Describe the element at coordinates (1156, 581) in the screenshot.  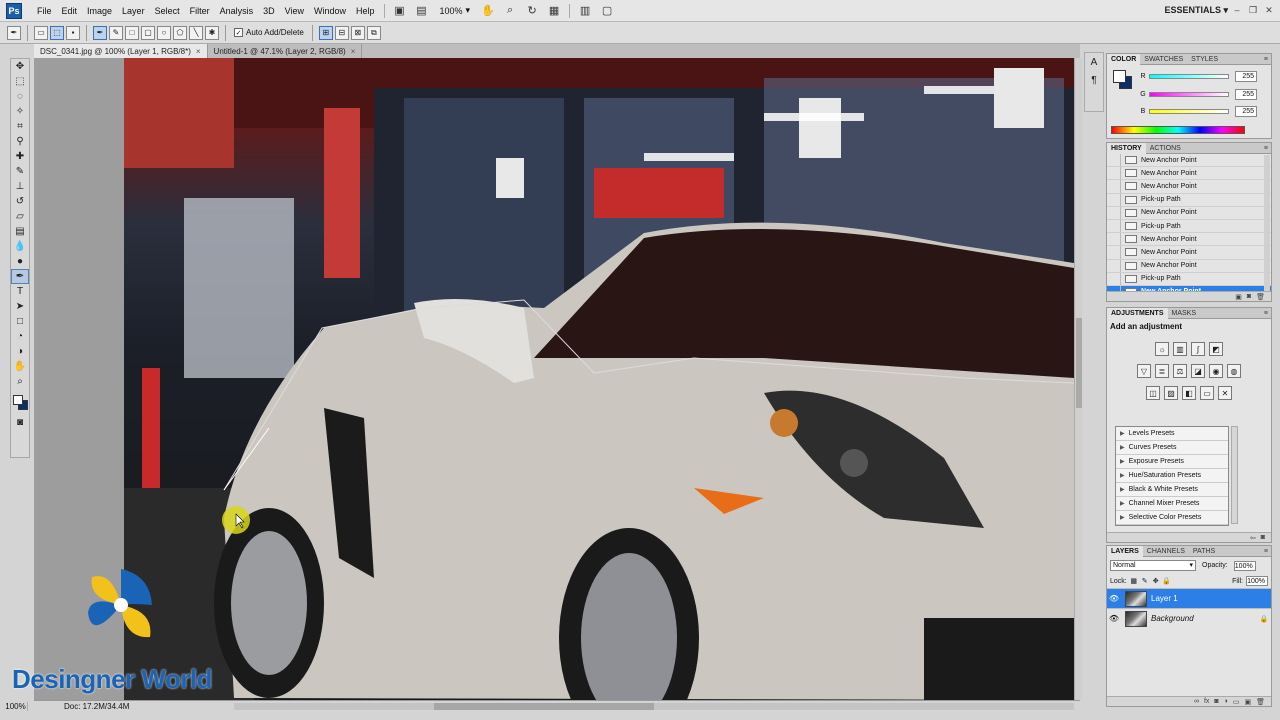
I see `lock-position-icon: ✥` at that location.